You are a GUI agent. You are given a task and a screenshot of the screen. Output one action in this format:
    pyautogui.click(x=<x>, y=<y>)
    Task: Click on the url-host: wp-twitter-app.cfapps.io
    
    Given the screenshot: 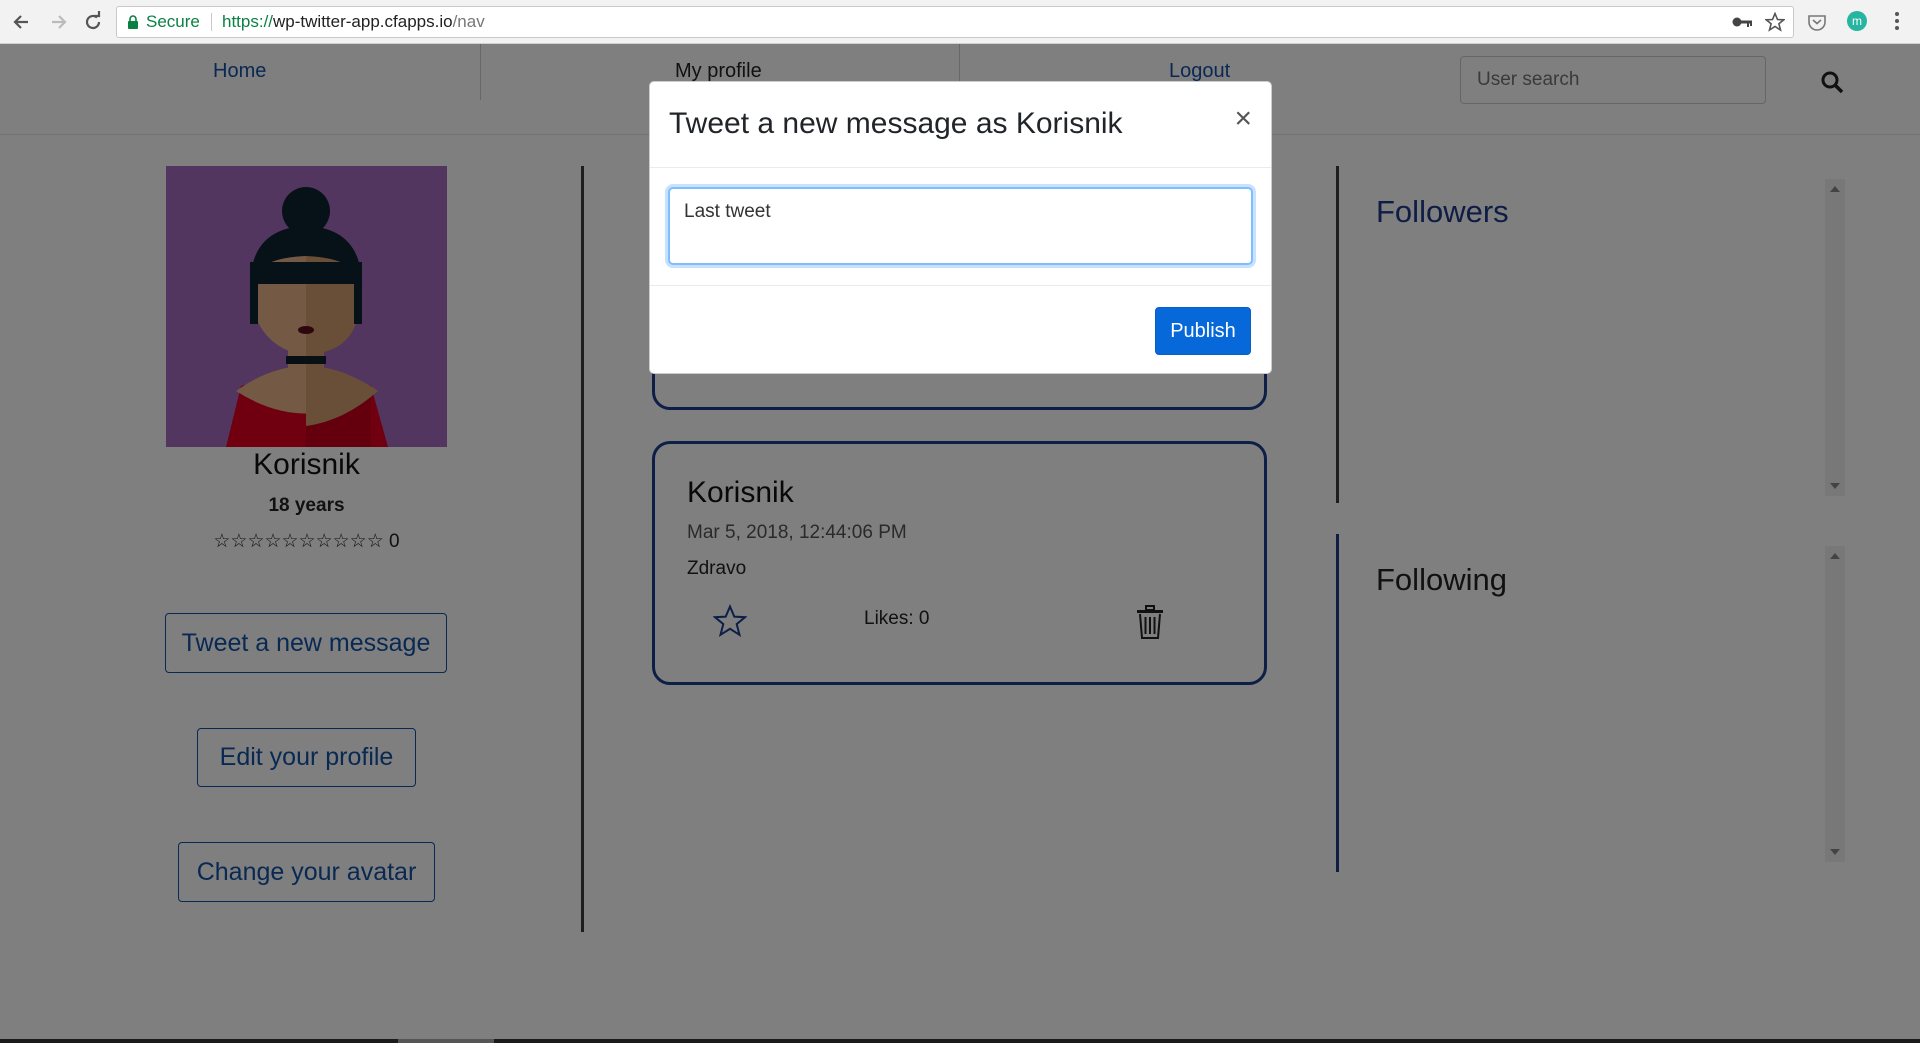 What is the action you would take?
    pyautogui.click(x=363, y=21)
    